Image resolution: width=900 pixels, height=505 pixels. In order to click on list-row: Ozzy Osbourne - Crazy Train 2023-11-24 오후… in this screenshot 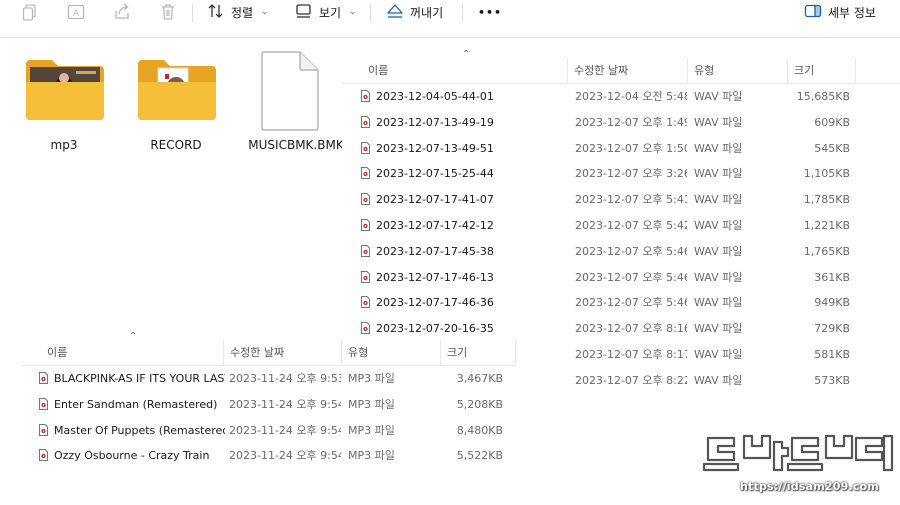, I will do `click(268, 456)`.